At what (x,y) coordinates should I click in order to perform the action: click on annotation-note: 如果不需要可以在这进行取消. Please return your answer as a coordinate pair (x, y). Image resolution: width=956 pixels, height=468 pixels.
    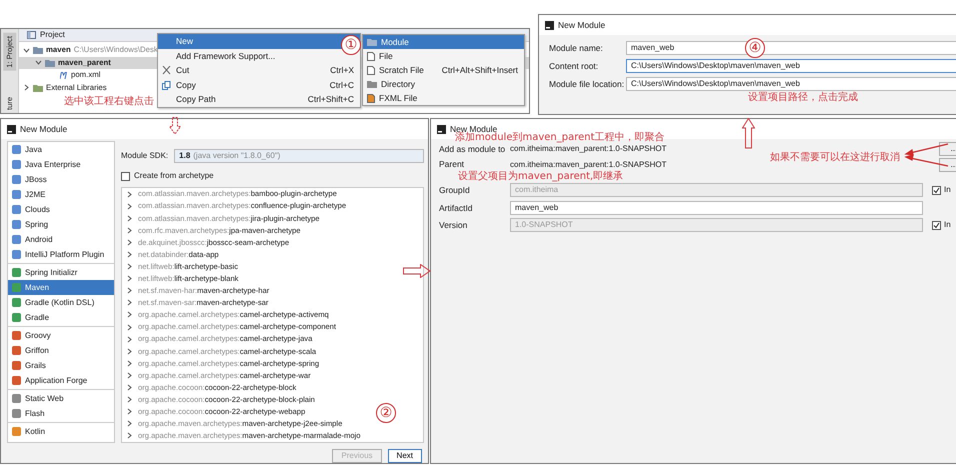
    Looking at the image, I should click on (835, 157).